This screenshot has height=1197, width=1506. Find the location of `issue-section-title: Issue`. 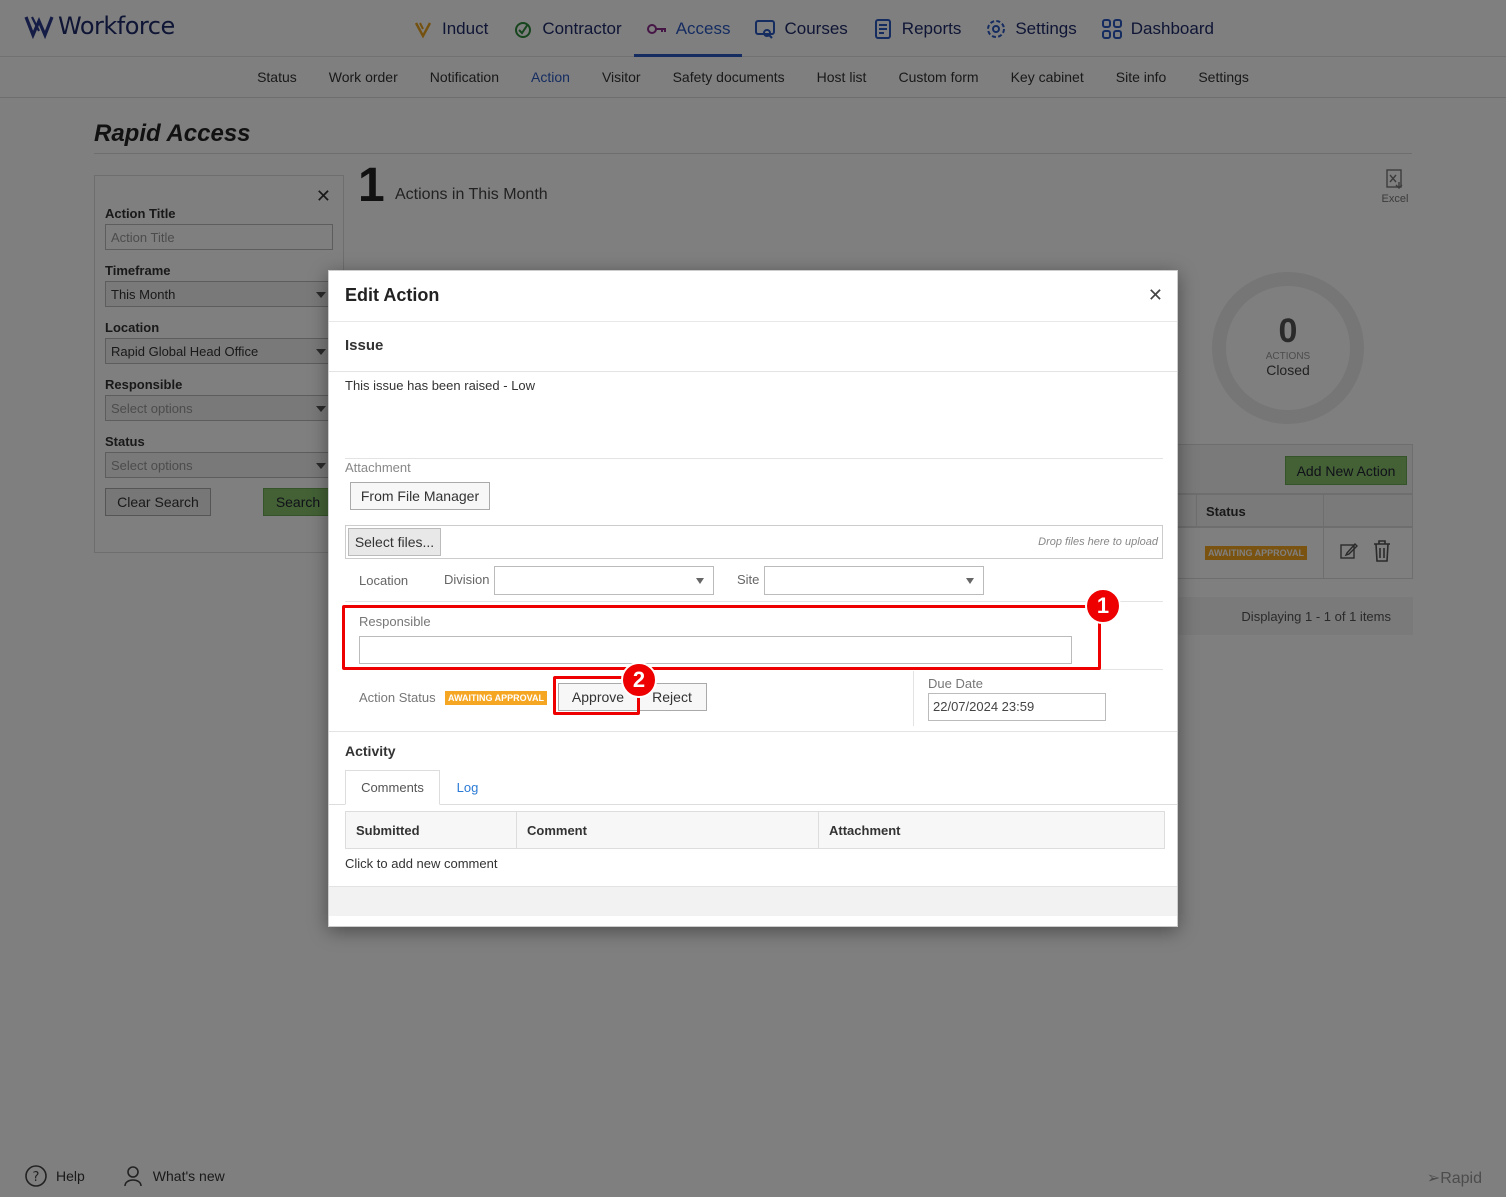

issue-section-title: Issue is located at coordinates (364, 345).